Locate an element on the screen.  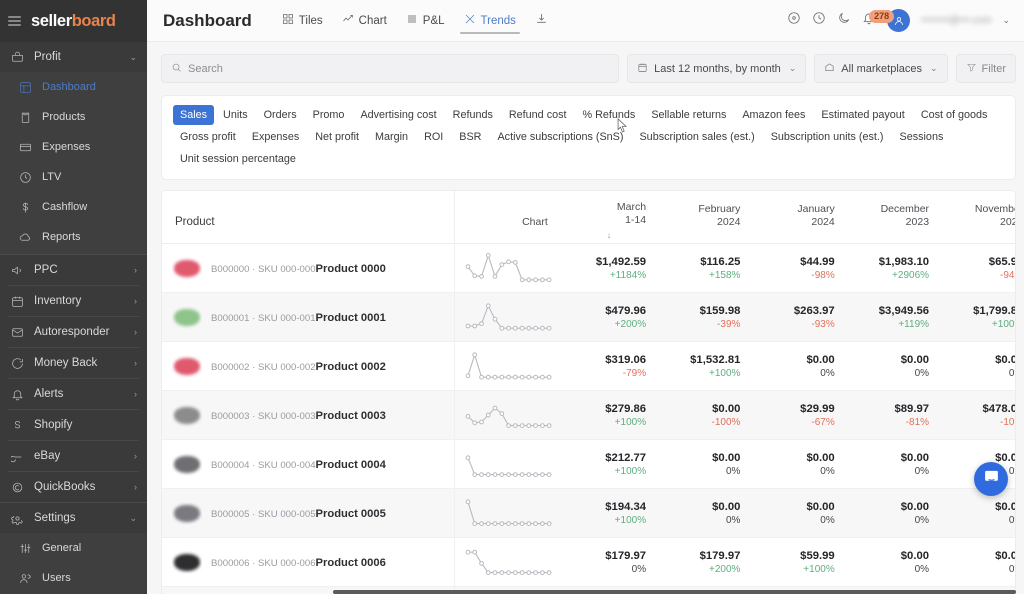
value-cell: $212.77 +100% is located at coordinates (609, 464).